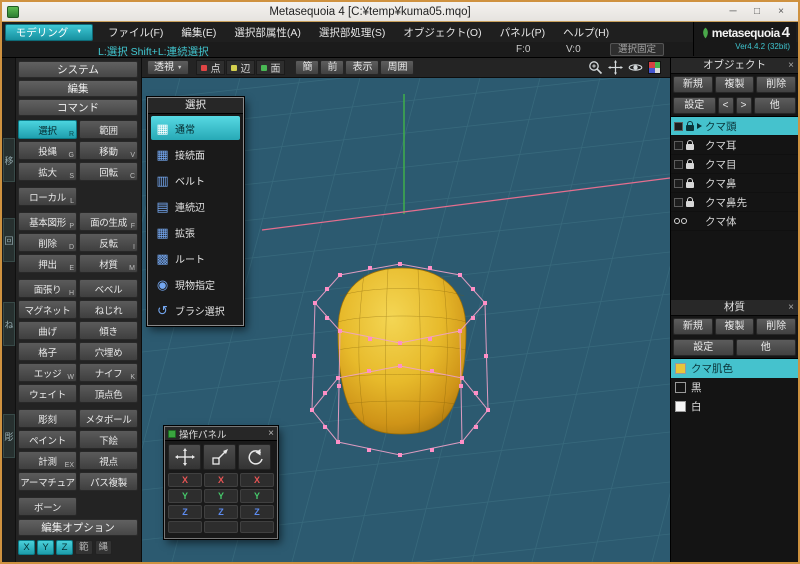 The width and height of the screenshot is (800, 564). What do you see at coordinates (108, 263) in the screenshot?
I see `command-button: 材質 M` at bounding box center [108, 263].